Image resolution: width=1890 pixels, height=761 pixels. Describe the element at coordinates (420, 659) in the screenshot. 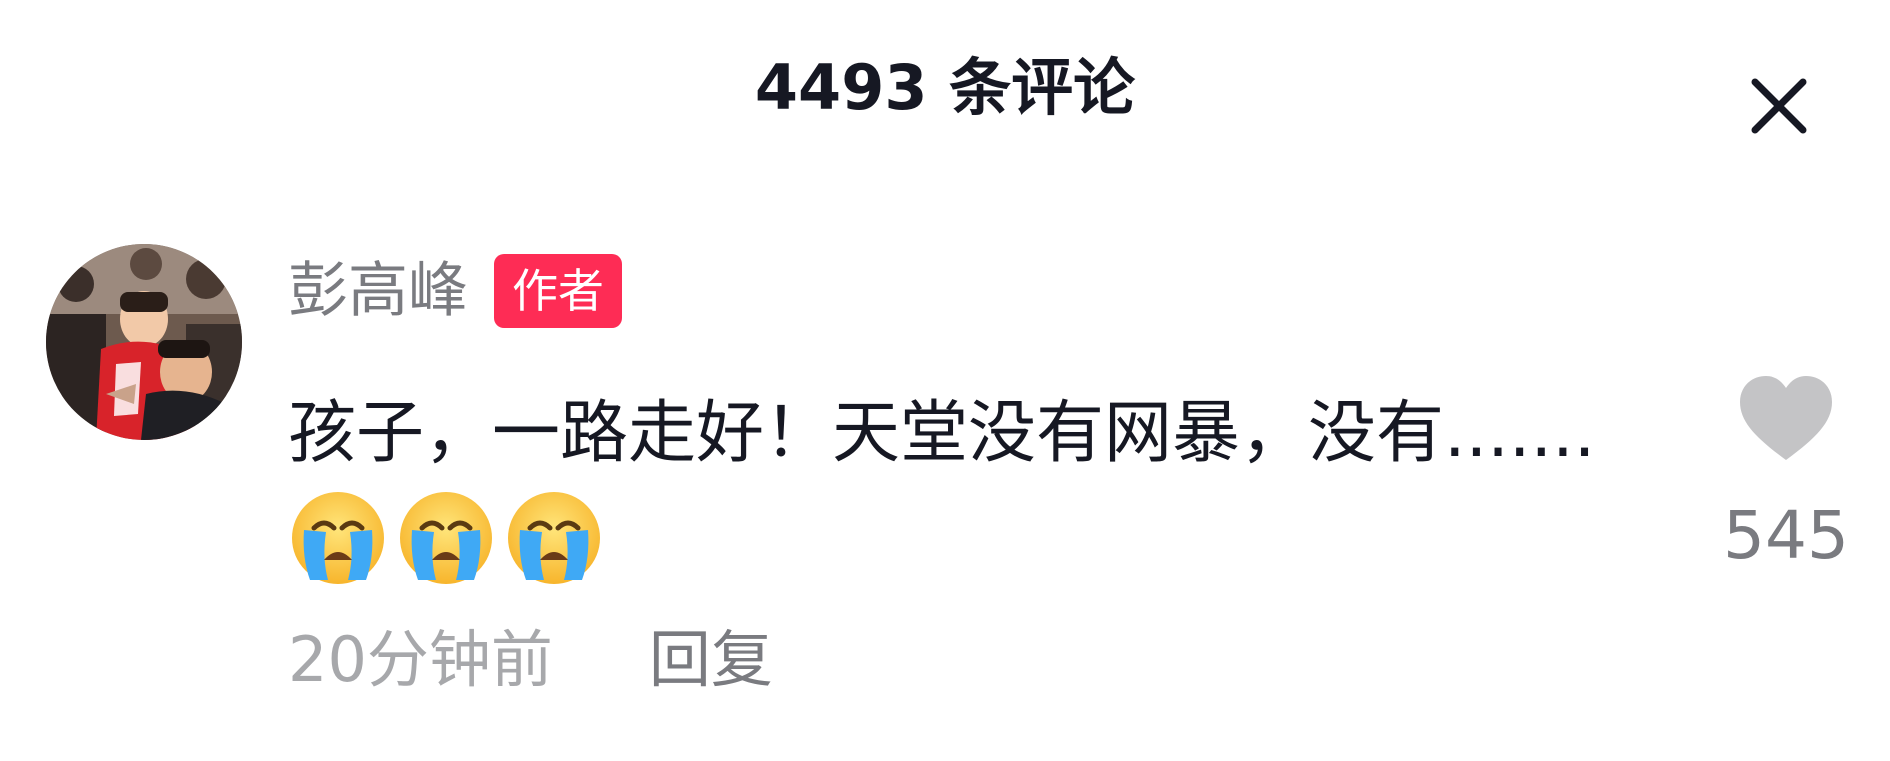

I see `comment-time: 20分钟前` at that location.